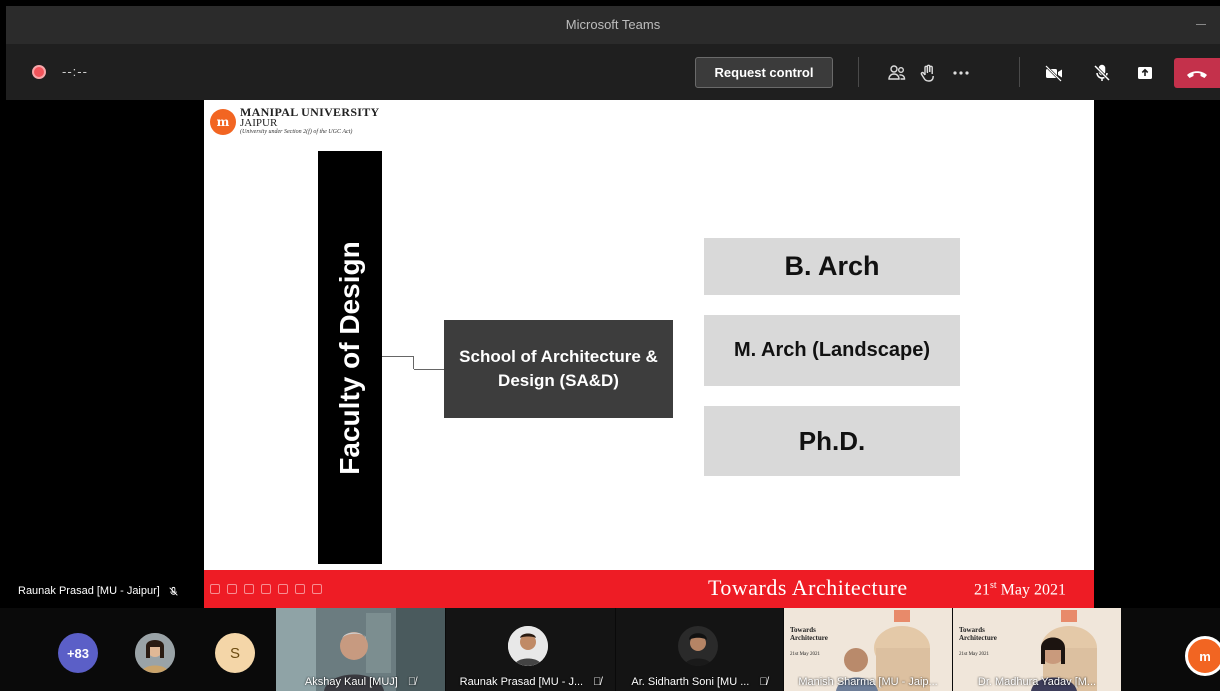 The width and height of the screenshot is (1220, 691). I want to click on footer-date-day: 21, so click(982, 590).